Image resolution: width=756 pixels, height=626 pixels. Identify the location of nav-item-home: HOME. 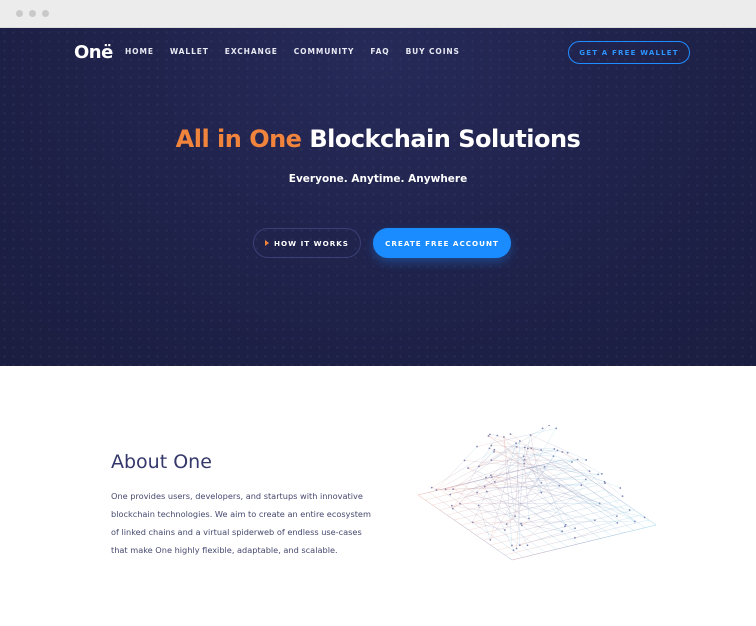
(139, 51).